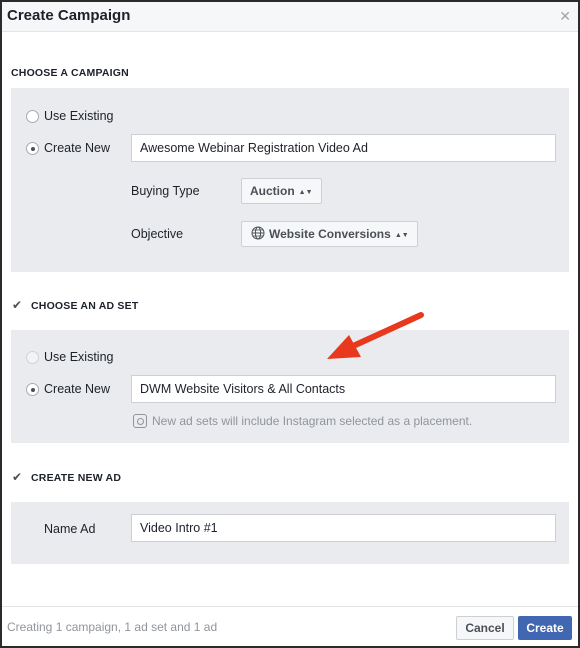 This screenshot has width=580, height=648. What do you see at coordinates (77, 389) in the screenshot?
I see `ad-set-create-new-label: Create New` at bounding box center [77, 389].